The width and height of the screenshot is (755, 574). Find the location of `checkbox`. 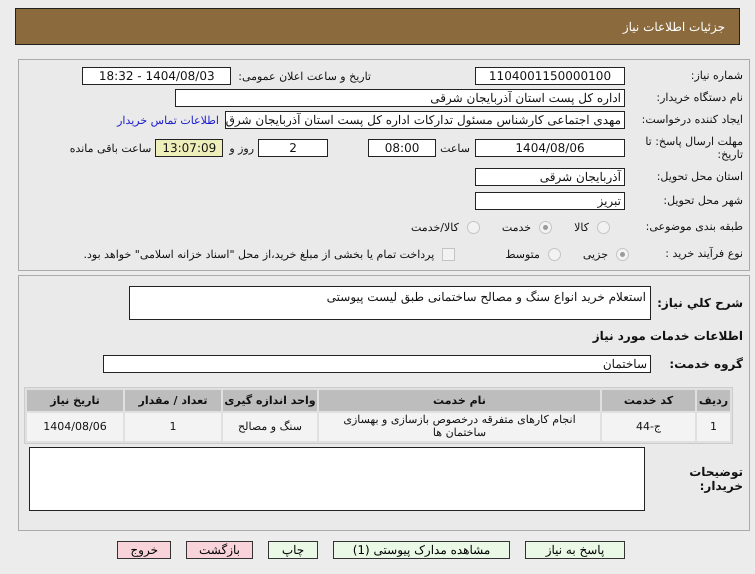

checkbox is located at coordinates (449, 254).